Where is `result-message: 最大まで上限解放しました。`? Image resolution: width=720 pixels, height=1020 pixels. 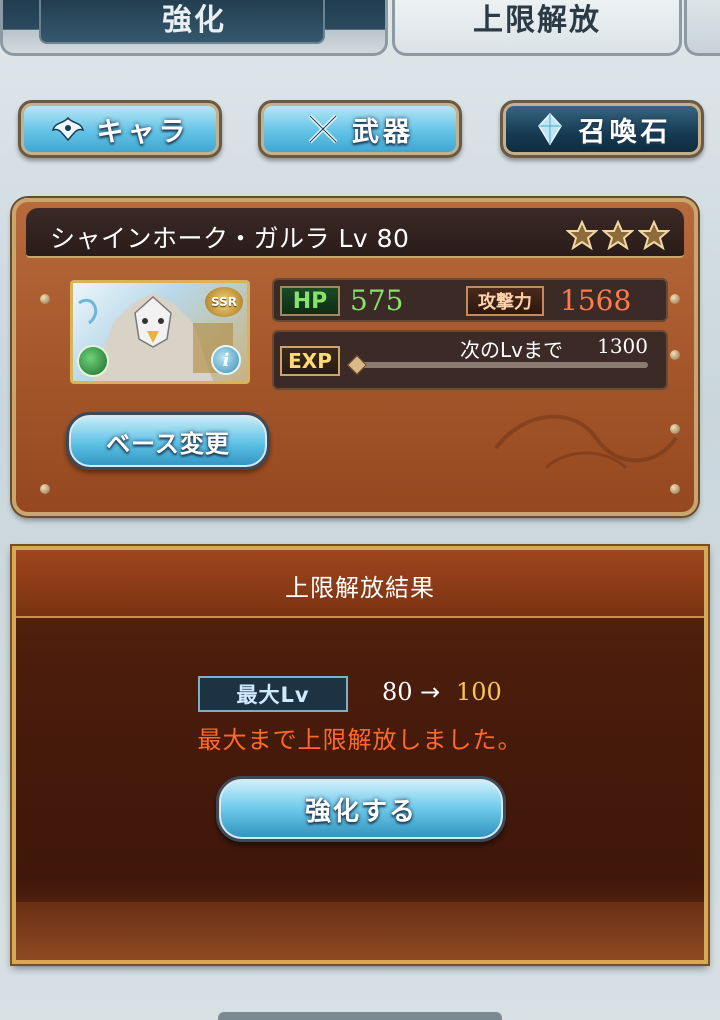 result-message: 最大まで上限解放しました。 is located at coordinates (360, 740).